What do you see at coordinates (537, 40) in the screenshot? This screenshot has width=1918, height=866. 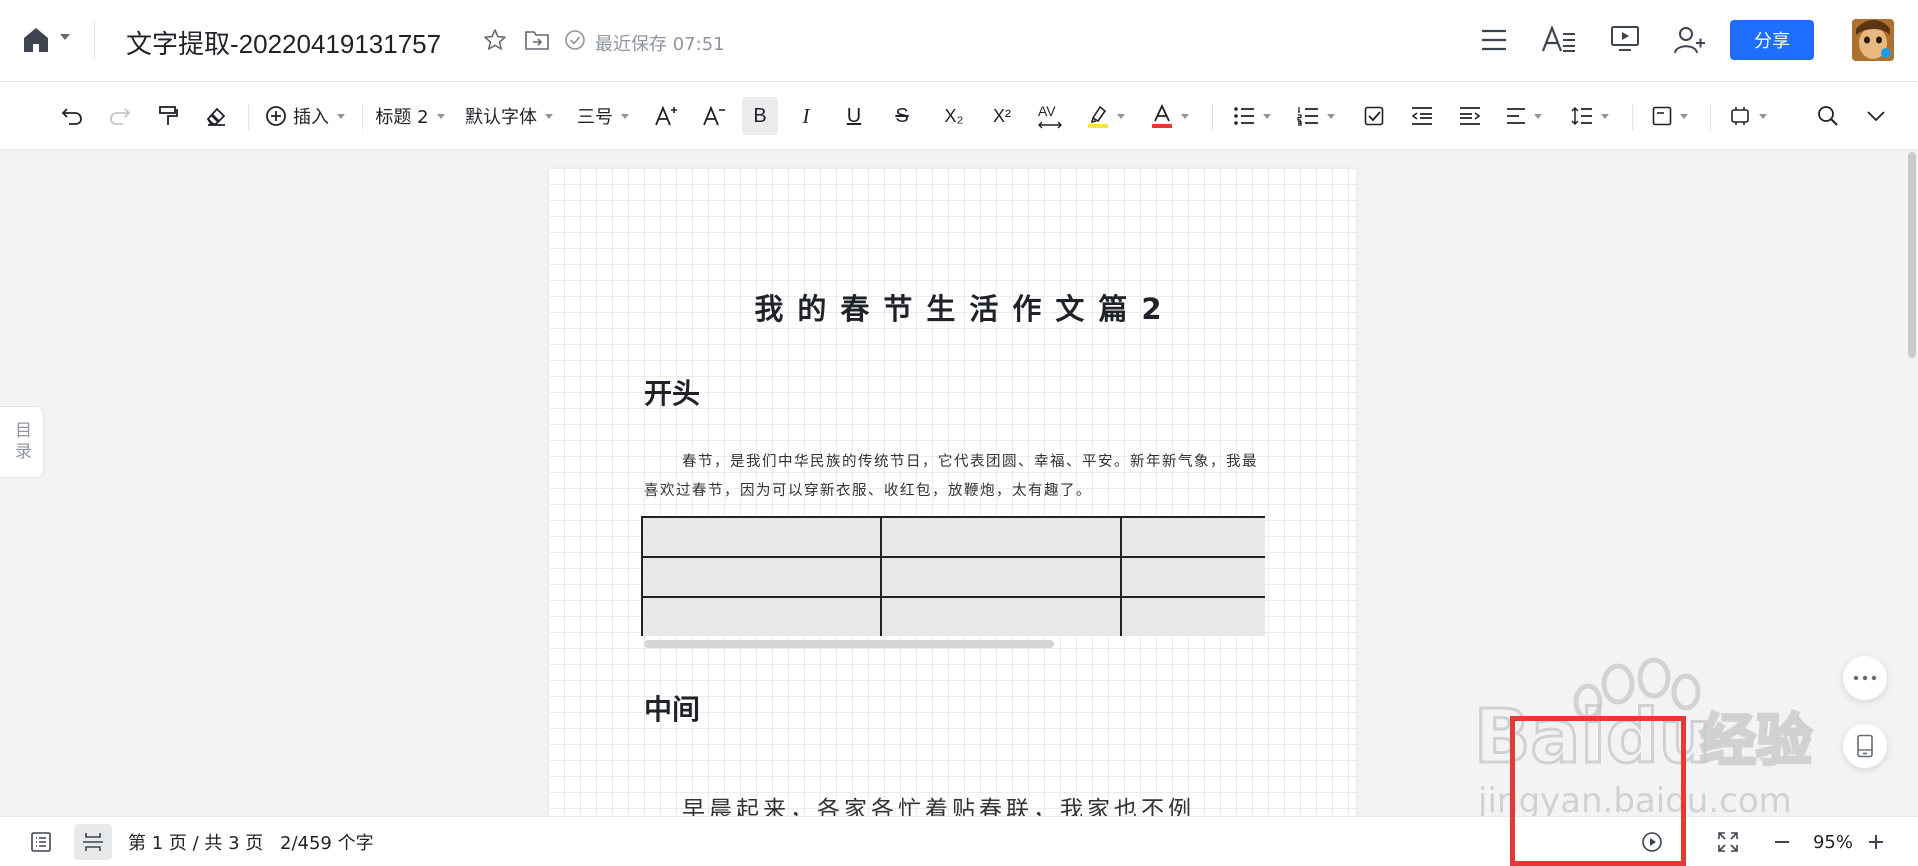 I see `move-to-folder-icon` at bounding box center [537, 40].